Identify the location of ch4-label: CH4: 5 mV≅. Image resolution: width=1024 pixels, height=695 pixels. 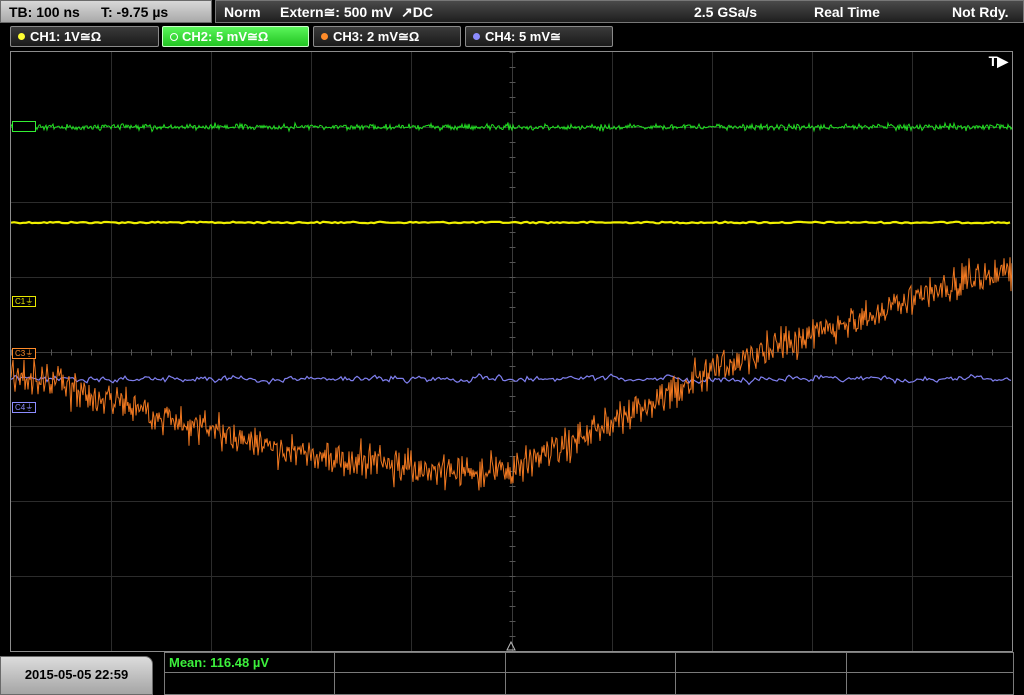
(523, 36).